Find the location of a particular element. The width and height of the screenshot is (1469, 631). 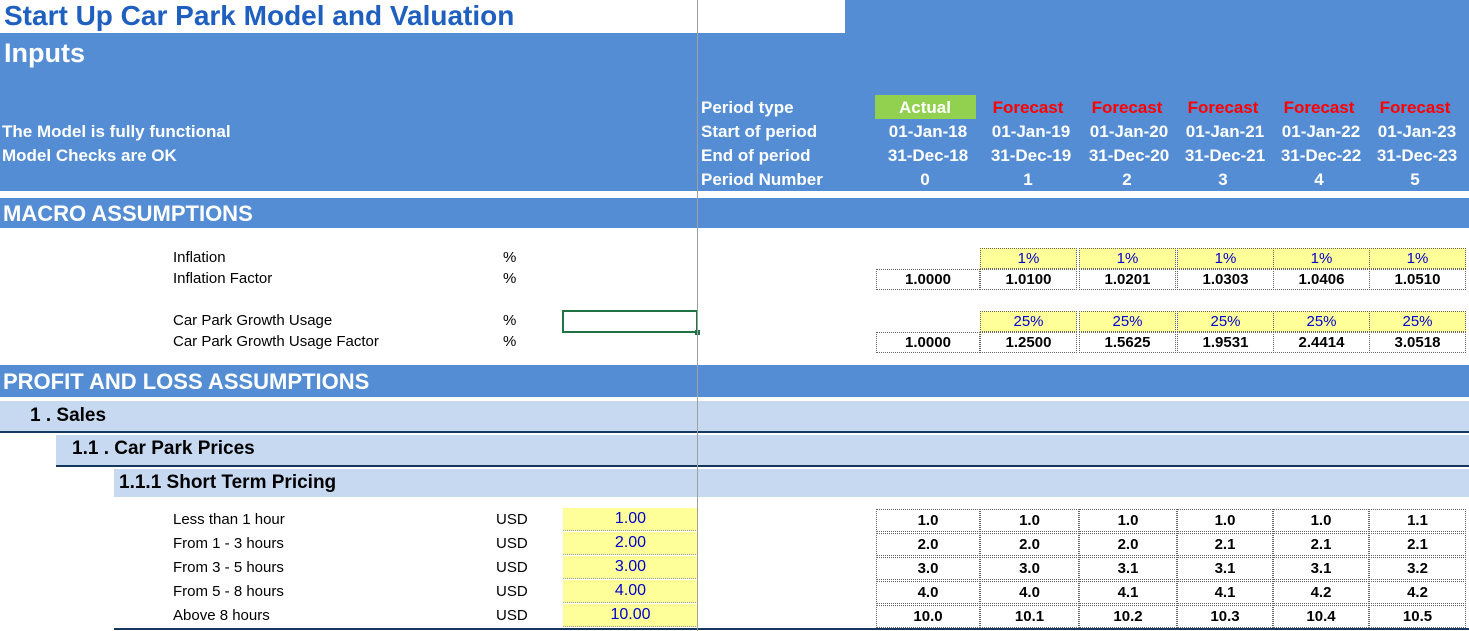

column-gridline is located at coordinates (697, 315).